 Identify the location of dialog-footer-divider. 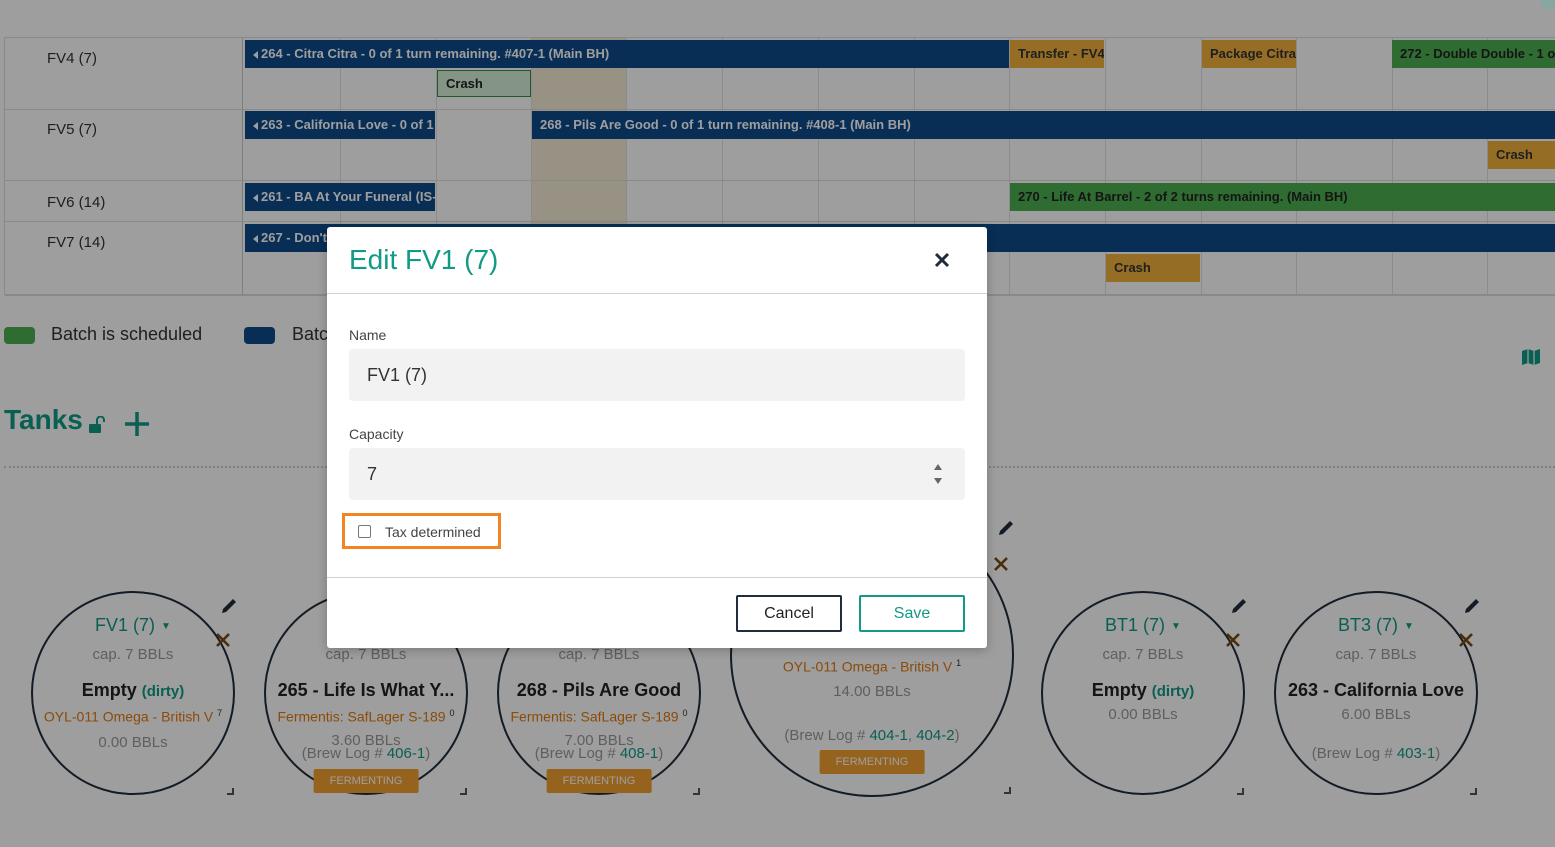
(657, 577).